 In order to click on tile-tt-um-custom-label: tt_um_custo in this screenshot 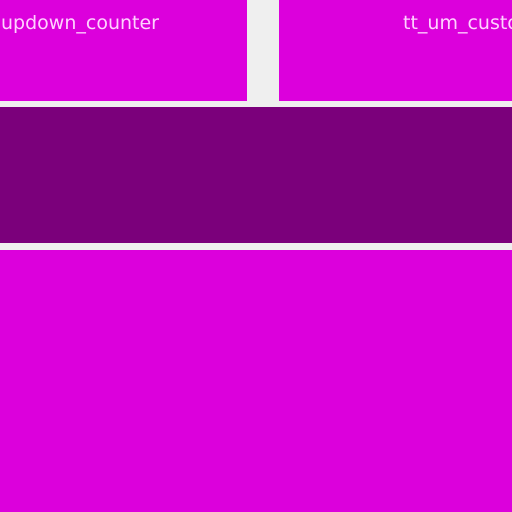, I will do `click(457, 23)`.